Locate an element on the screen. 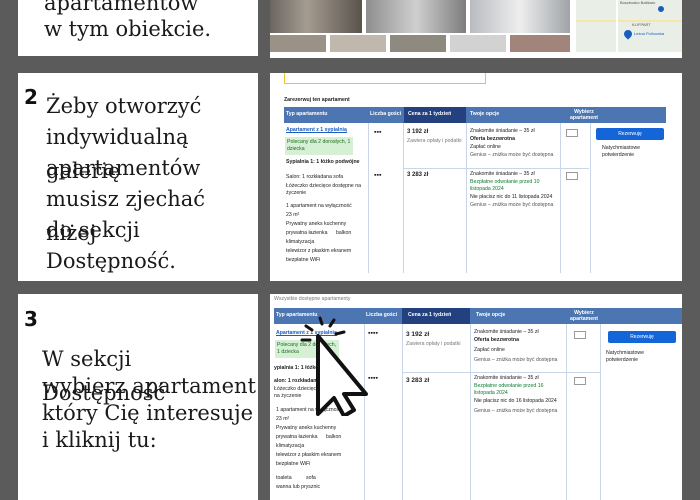 This screenshot has height=500, width=700. step2-line: do sekcji is located at coordinates (93, 230).